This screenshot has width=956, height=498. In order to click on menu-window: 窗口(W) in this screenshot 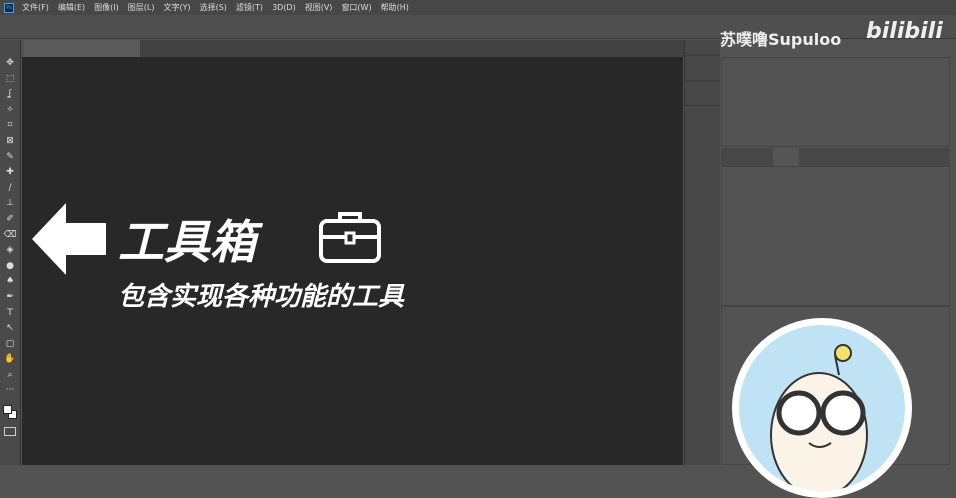, I will do `click(356, 7)`.